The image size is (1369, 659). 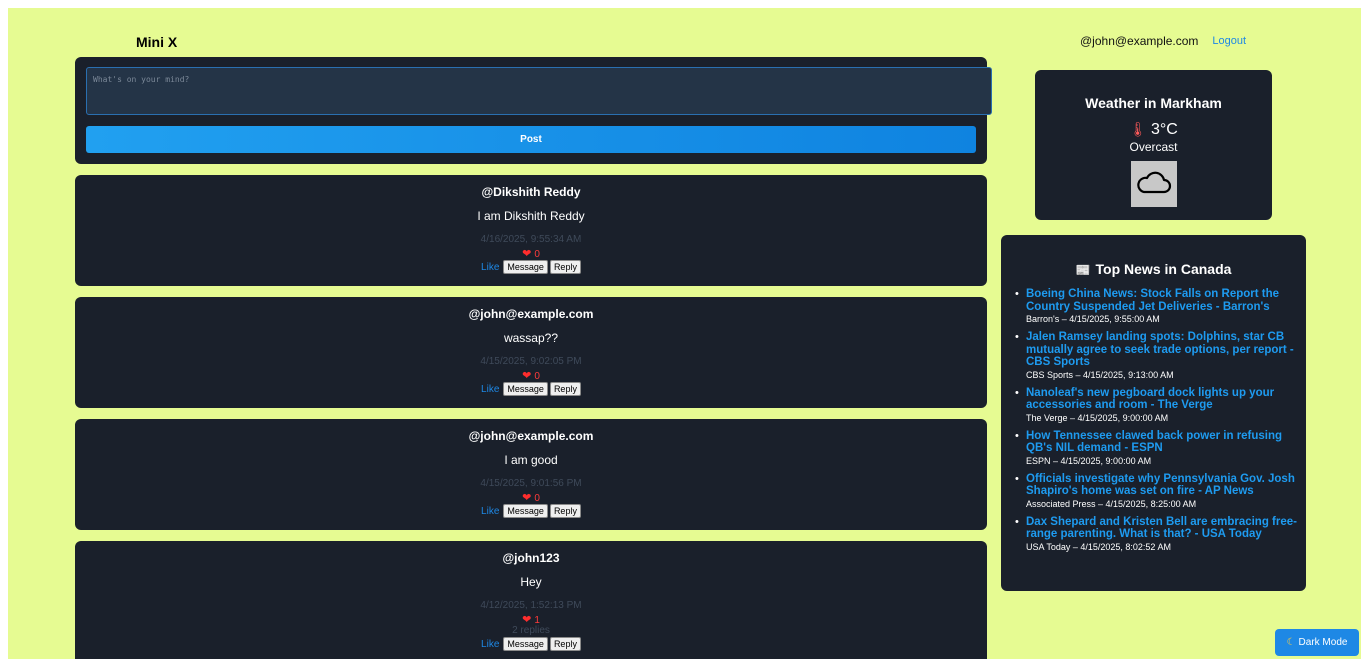 I want to click on moon-icon: ☾, so click(x=1291, y=642).